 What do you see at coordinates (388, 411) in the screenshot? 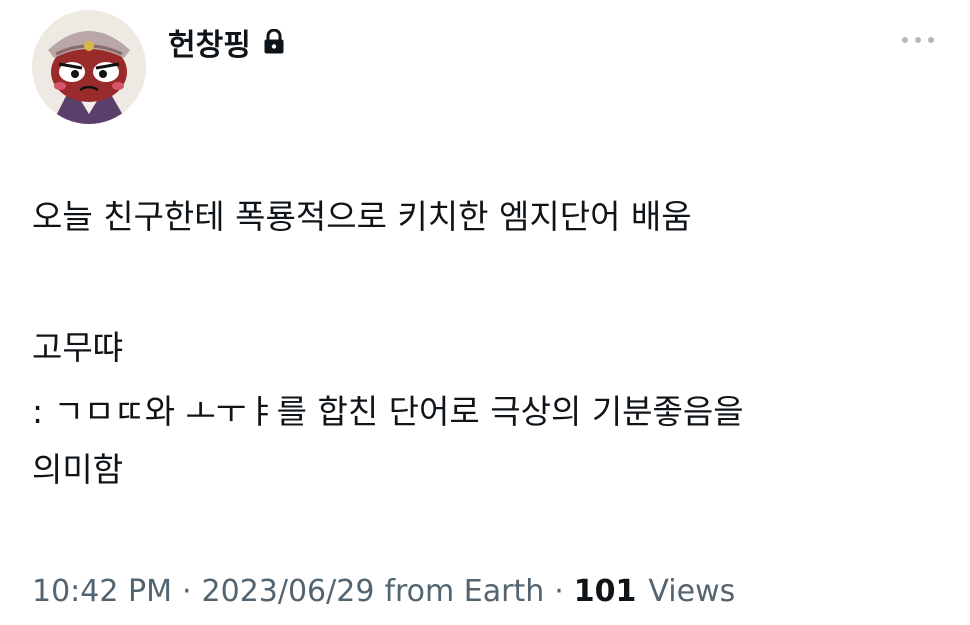
I see `tweet-text-line: : ㄱㅁㄸ와 ㅗㅜㅑ를 합친 단어로 극상의 기분좋음을` at bounding box center [388, 411].